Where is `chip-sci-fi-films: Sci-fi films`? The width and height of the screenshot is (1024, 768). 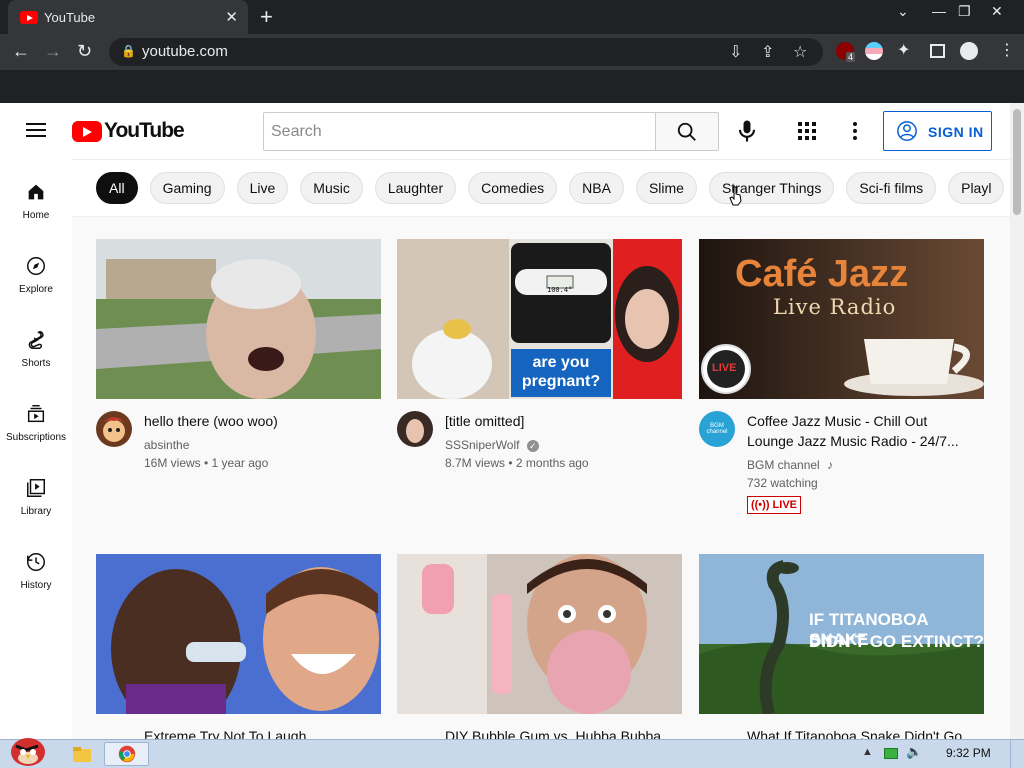 chip-sci-fi-films: Sci-fi films is located at coordinates (891, 188).